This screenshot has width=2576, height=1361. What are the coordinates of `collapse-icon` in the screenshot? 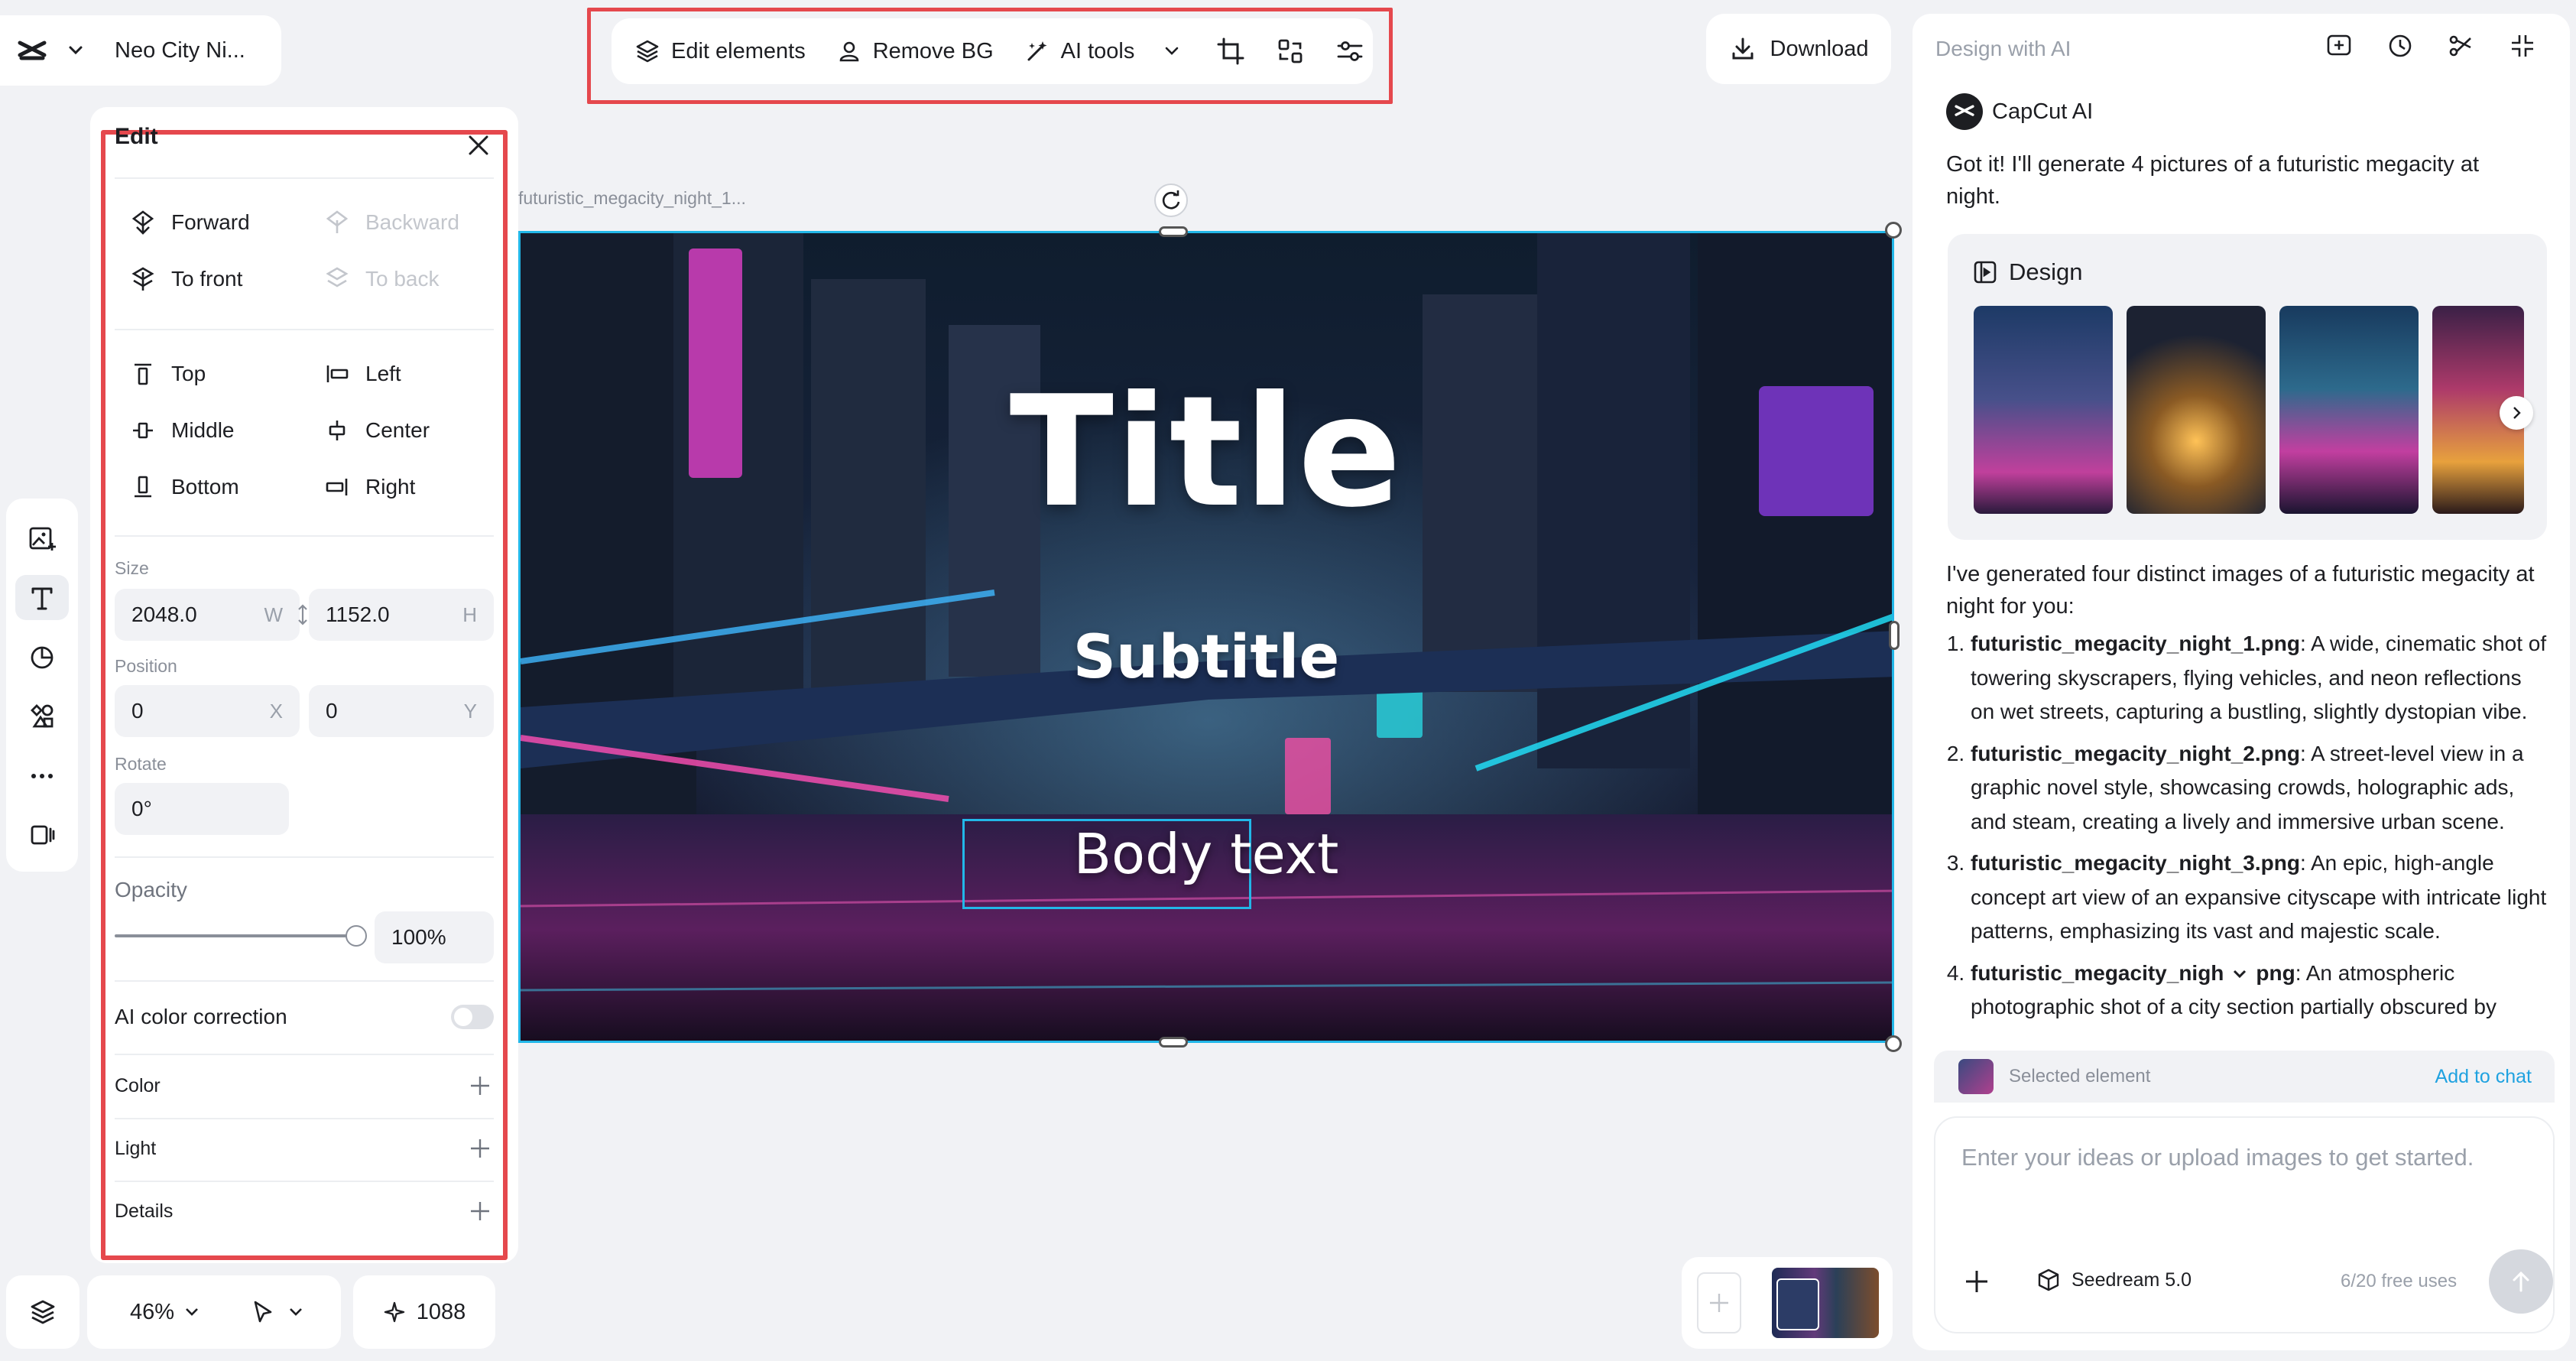 It's located at (2522, 46).